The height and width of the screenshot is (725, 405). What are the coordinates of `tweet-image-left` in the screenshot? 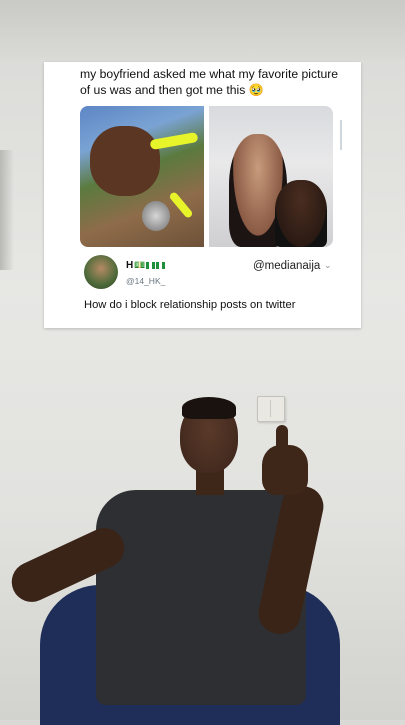 It's located at (142, 176).